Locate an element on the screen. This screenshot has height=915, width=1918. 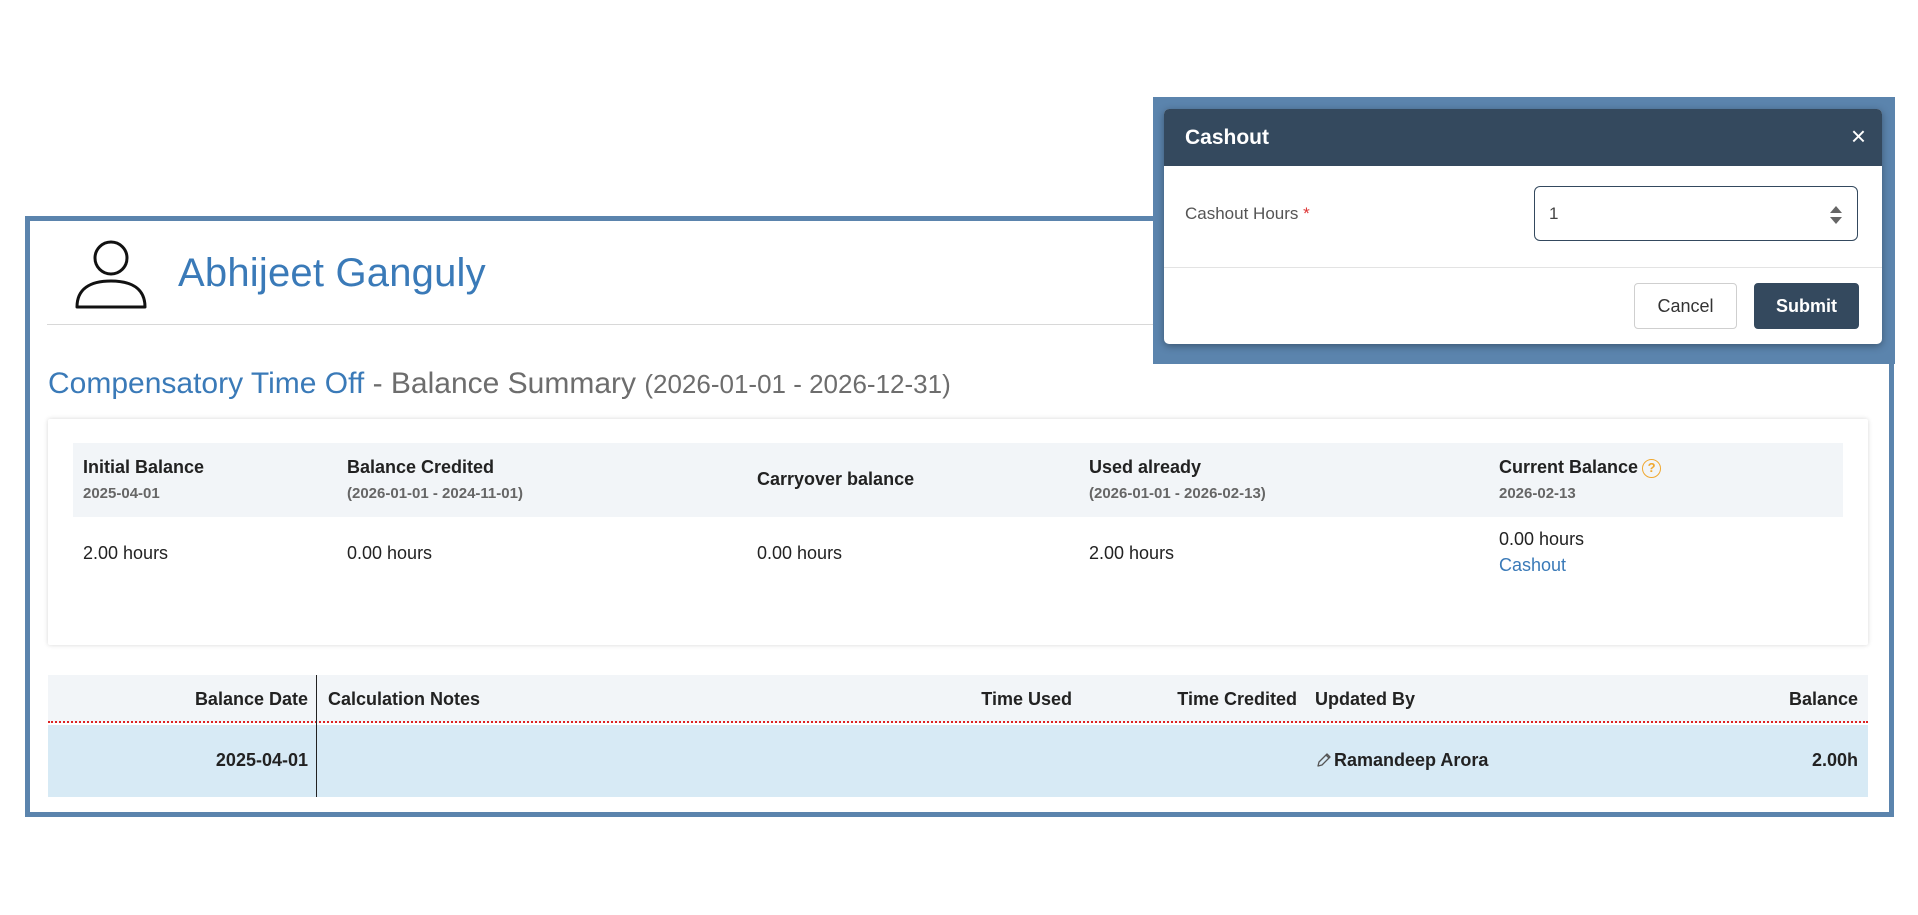
current-balance-value: 0.00 hours is located at coordinates (1542, 539).